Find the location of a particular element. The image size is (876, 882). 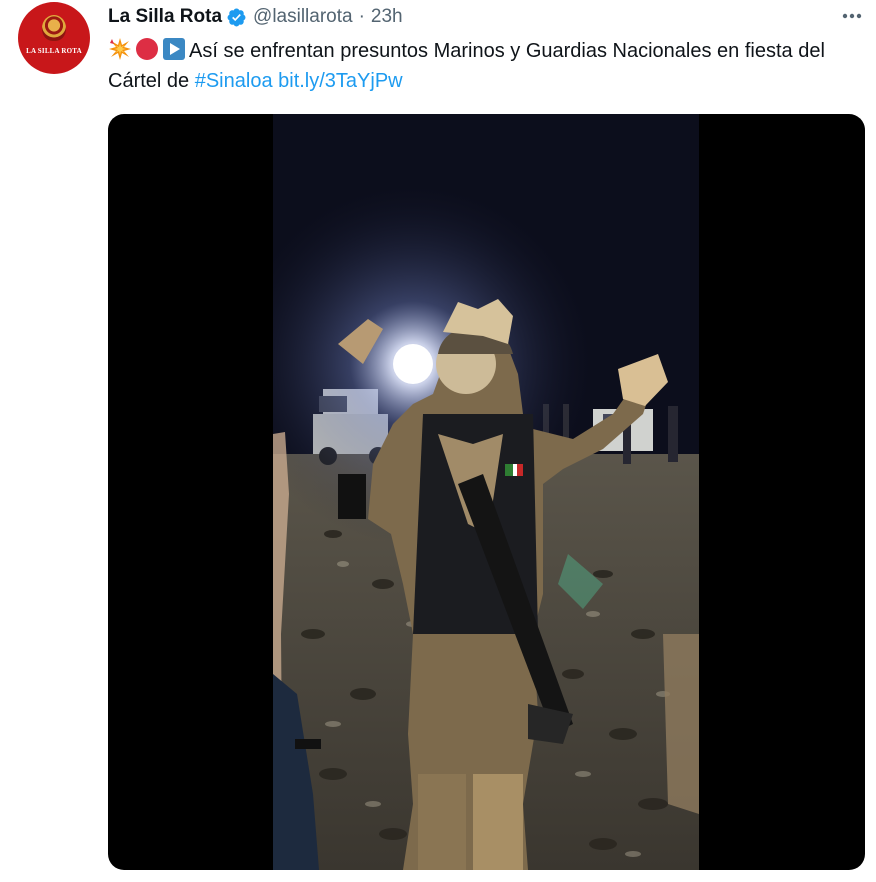

display-name: La Silla Rota is located at coordinates (165, 17).